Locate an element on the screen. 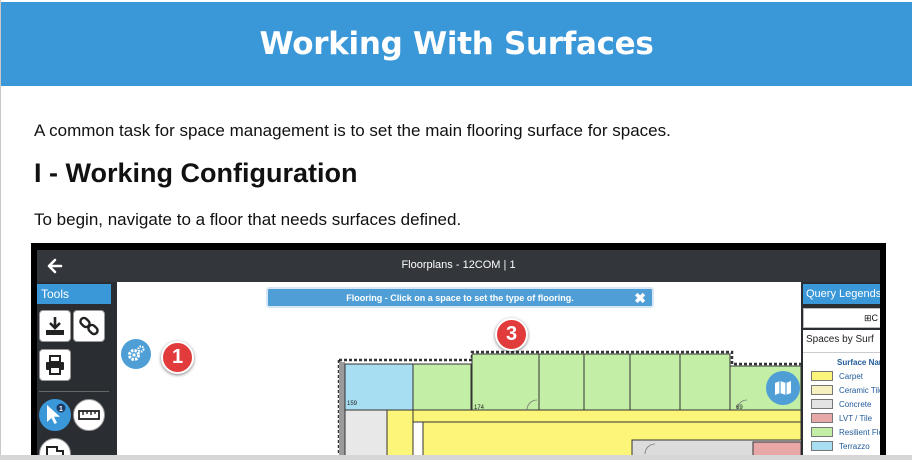 This screenshot has height=460, width=912. tool-badge: 1 is located at coordinates (61, 409).